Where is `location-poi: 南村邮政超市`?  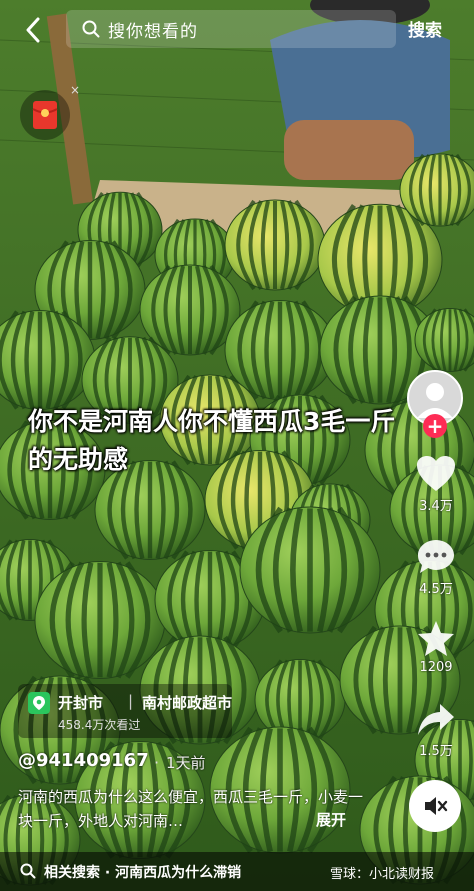
location-poi: 南村邮政超市 is located at coordinates (187, 703).